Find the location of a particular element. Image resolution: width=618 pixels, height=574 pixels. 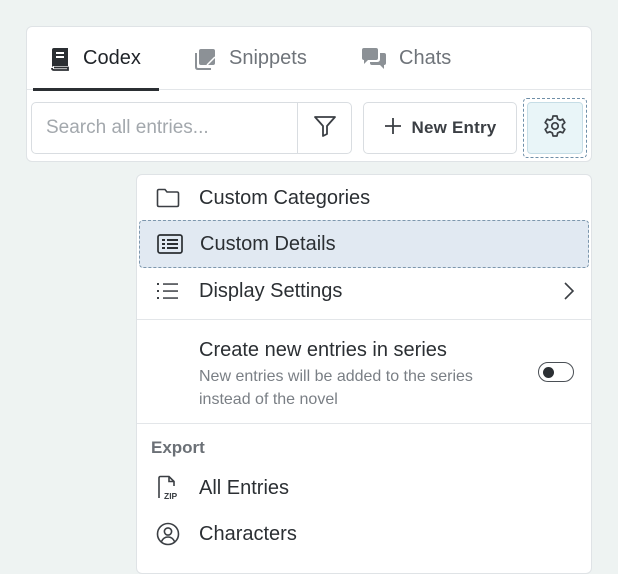

tab-codex-label: Codex is located at coordinates (112, 58).